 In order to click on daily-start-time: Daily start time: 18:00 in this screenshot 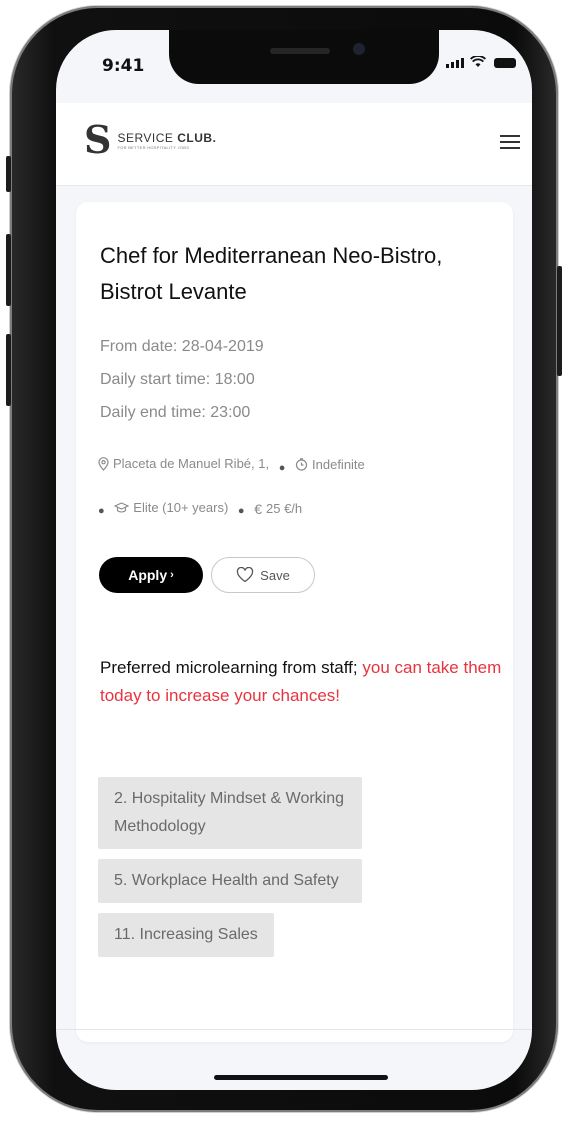, I will do `click(177, 379)`.